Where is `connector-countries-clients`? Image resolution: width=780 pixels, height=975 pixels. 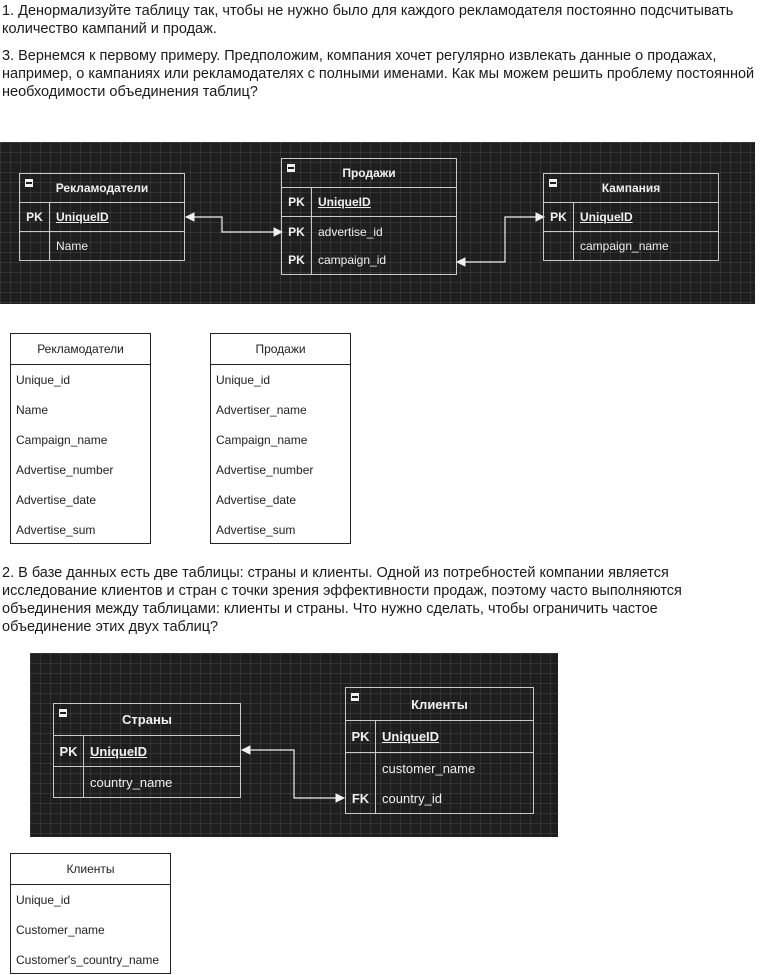 connector-countries-clients is located at coordinates (293, 774).